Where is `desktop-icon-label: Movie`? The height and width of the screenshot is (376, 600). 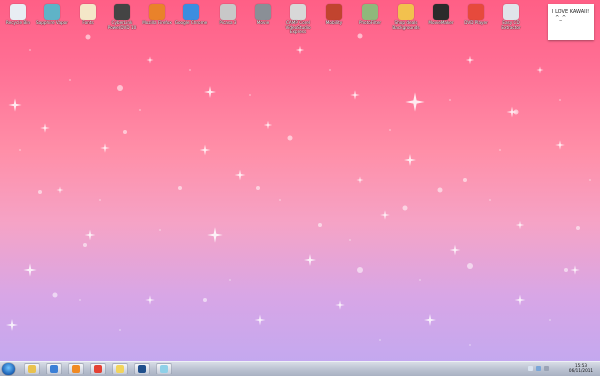 desktop-icon-label: Movie is located at coordinates (263, 22).